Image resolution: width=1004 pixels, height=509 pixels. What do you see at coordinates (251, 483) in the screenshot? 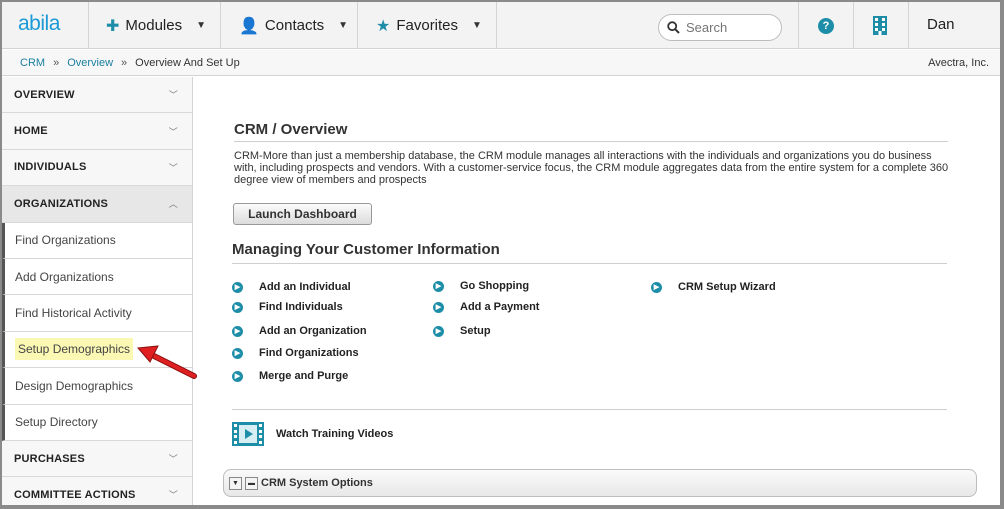
I see `window-icon: ▬` at bounding box center [251, 483].